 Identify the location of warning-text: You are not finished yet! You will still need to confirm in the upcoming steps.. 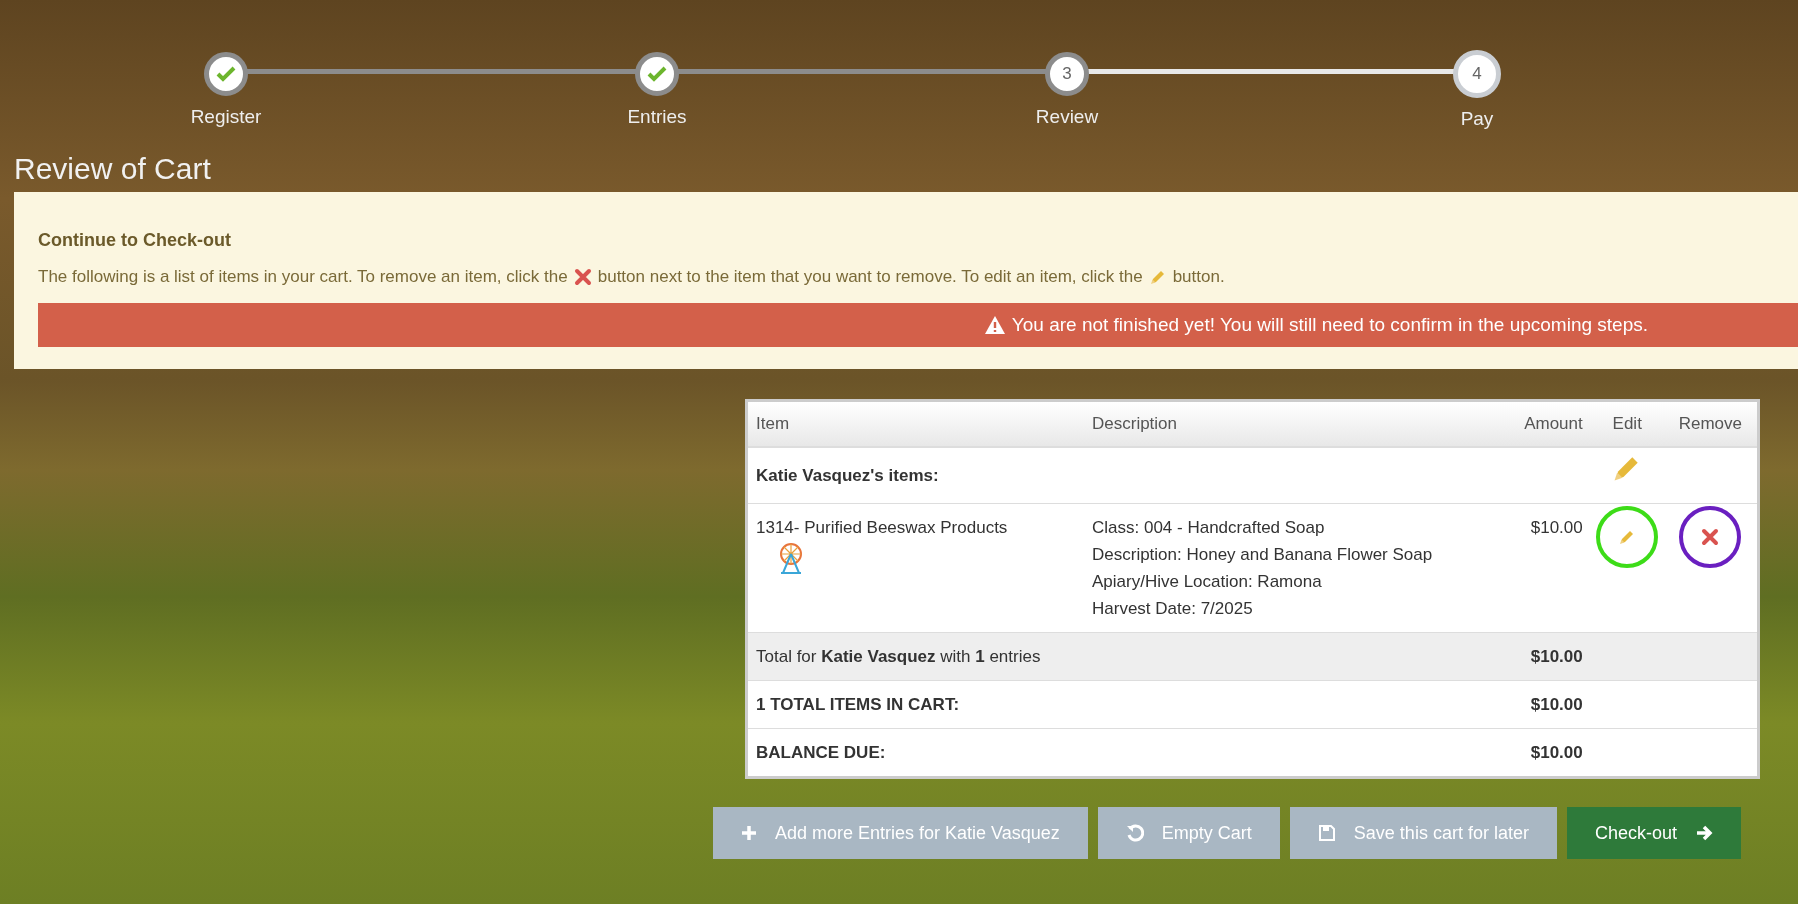
(1329, 325).